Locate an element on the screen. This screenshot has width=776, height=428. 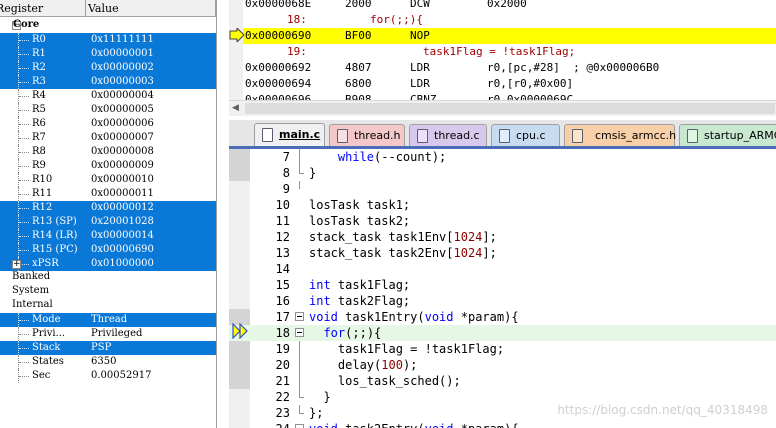
register-row: R4 0x00000004 is located at coordinates (108, 96).